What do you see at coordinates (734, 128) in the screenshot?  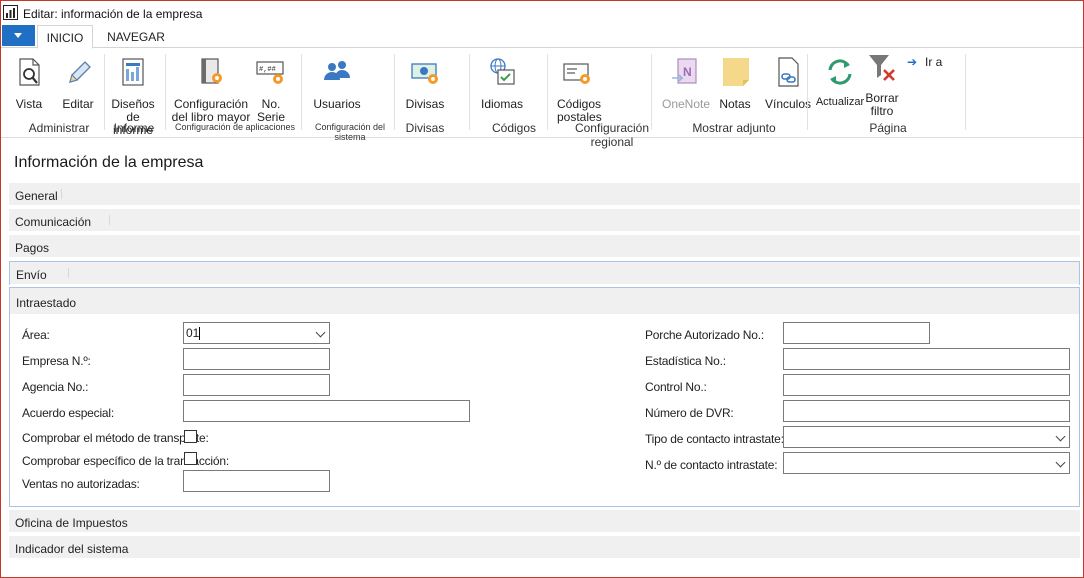 I see `group-mostrar-adjunto-label: Mostrar adjunto` at bounding box center [734, 128].